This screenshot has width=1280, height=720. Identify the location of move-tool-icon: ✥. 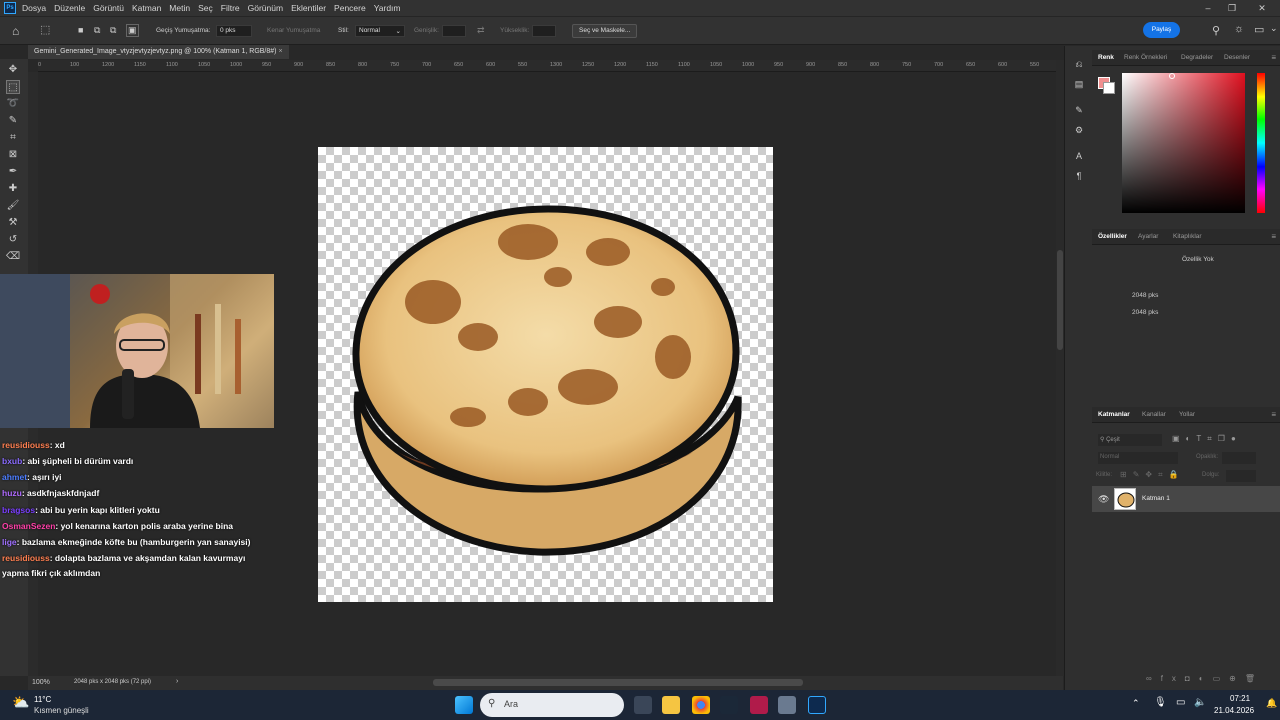
(13, 70).